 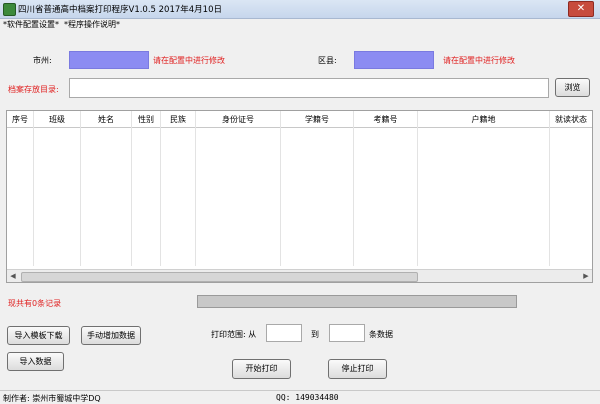 I want to click on district-field, so click(x=394, y=60).